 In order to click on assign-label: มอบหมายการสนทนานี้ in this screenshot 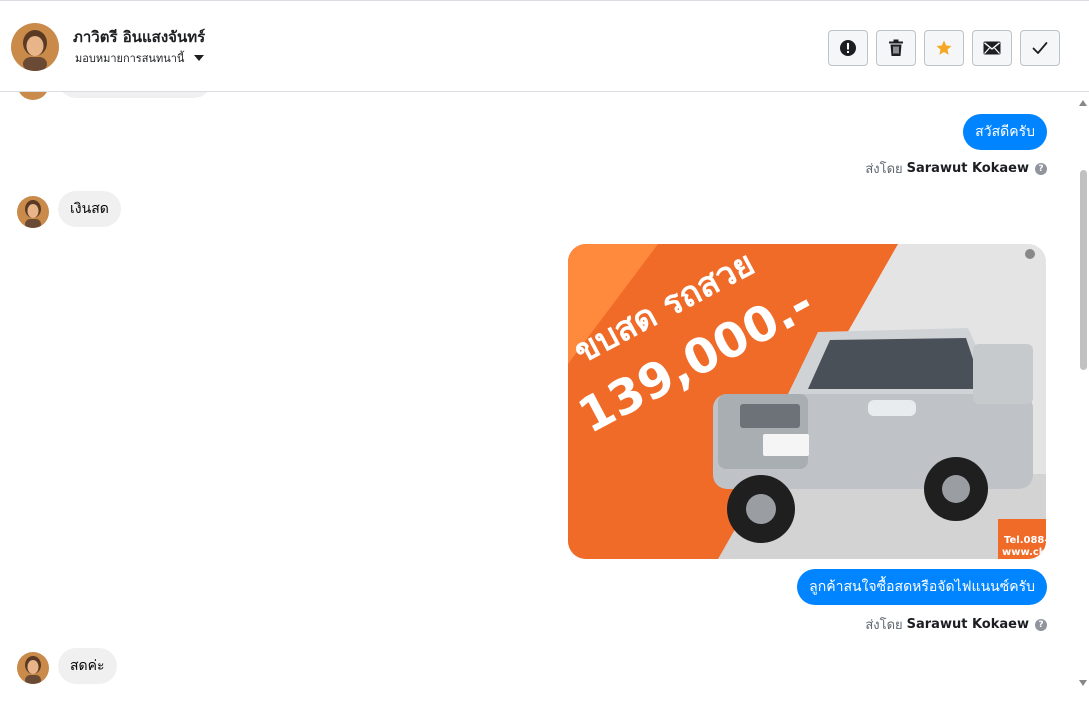, I will do `click(130, 58)`.